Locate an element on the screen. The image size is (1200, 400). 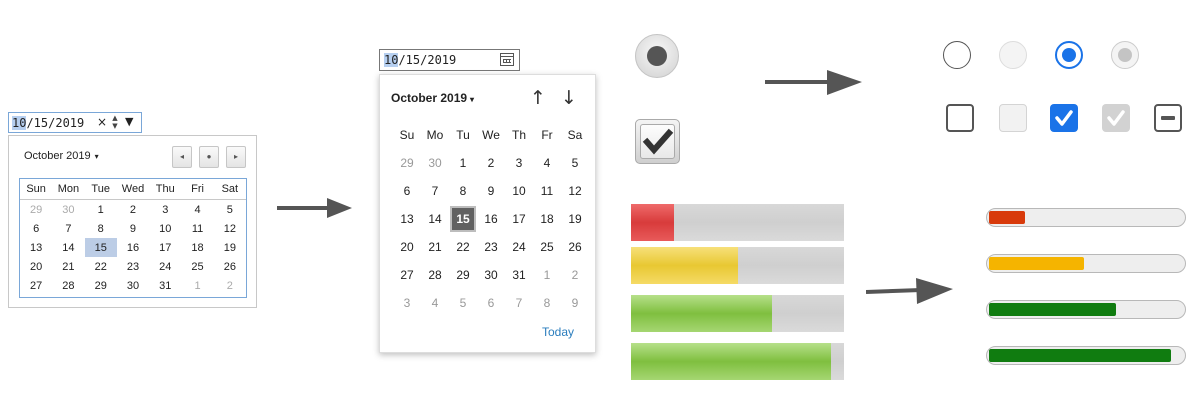
old-date-input: 10/15/2019 × ▲ ▼ ▼ is located at coordinates (75, 122).